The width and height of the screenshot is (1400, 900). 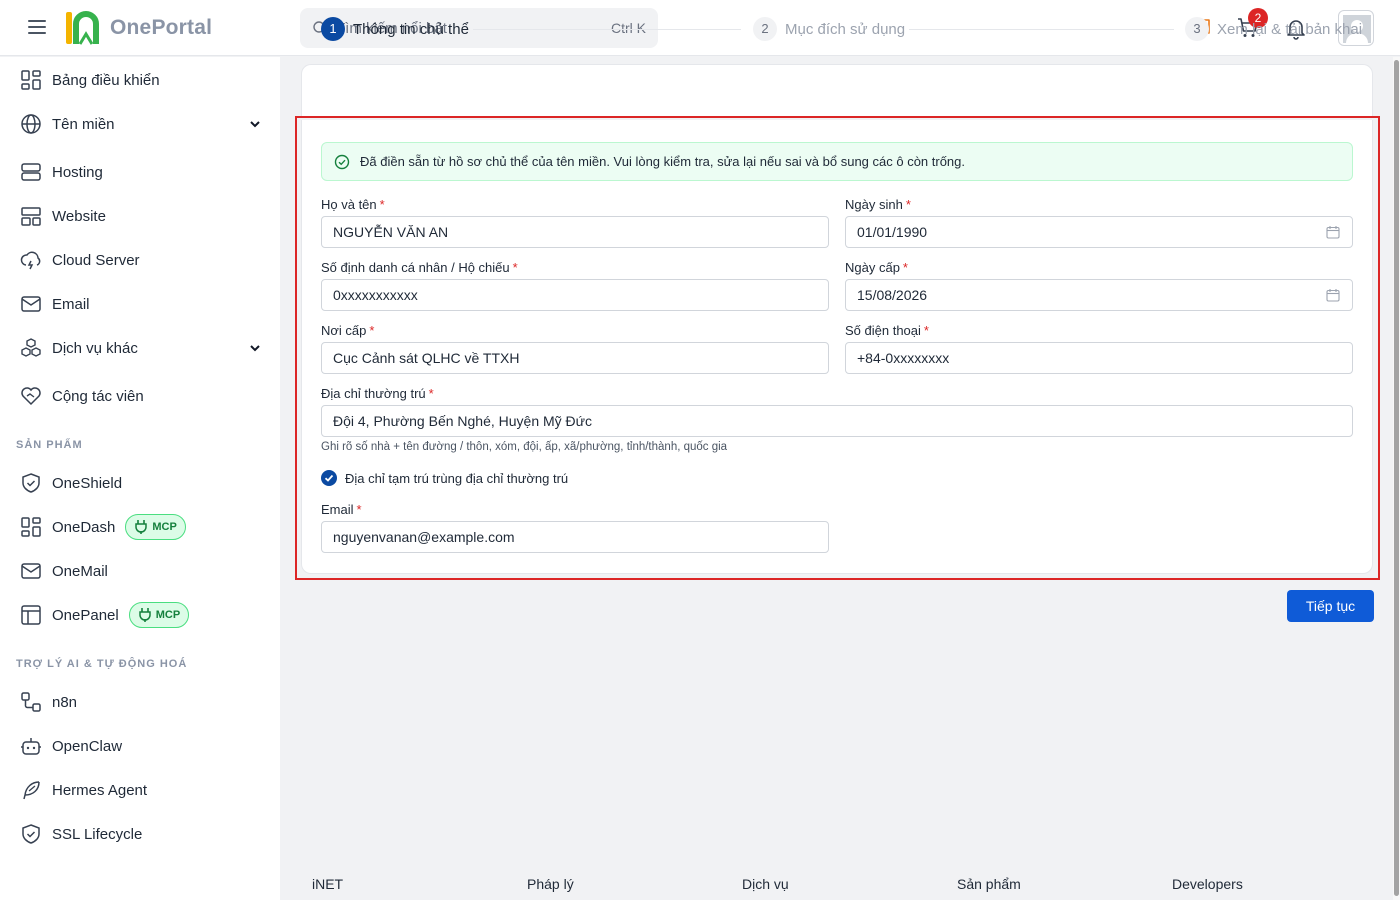 What do you see at coordinates (106, 80) in the screenshot?
I see `sidebar-item-label: Bảng điều khiển` at bounding box center [106, 80].